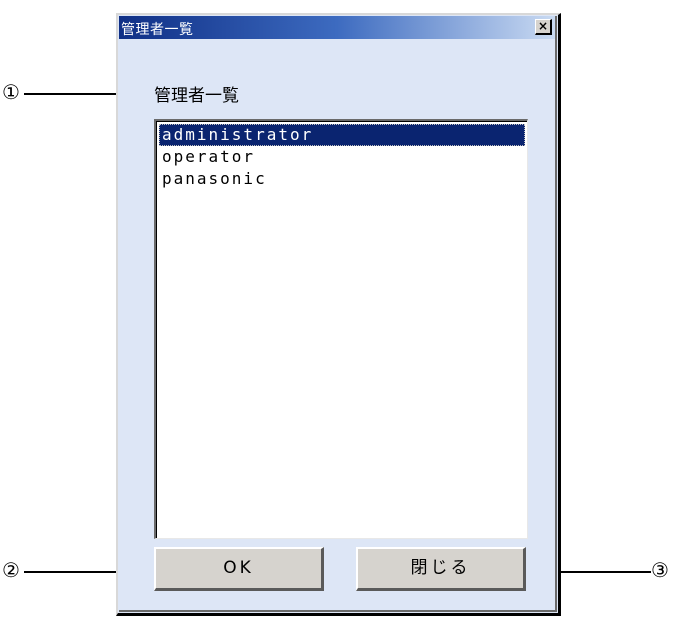  Describe the element at coordinates (342, 157) in the screenshot. I see `list-item-operator: operator` at that location.